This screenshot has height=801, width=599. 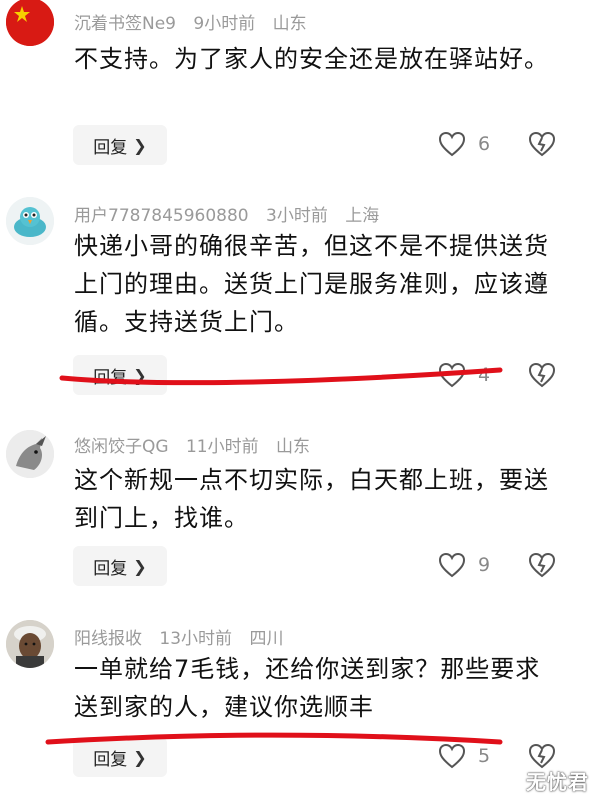 I want to click on username: 悠闲饺子QG, so click(x=121, y=447).